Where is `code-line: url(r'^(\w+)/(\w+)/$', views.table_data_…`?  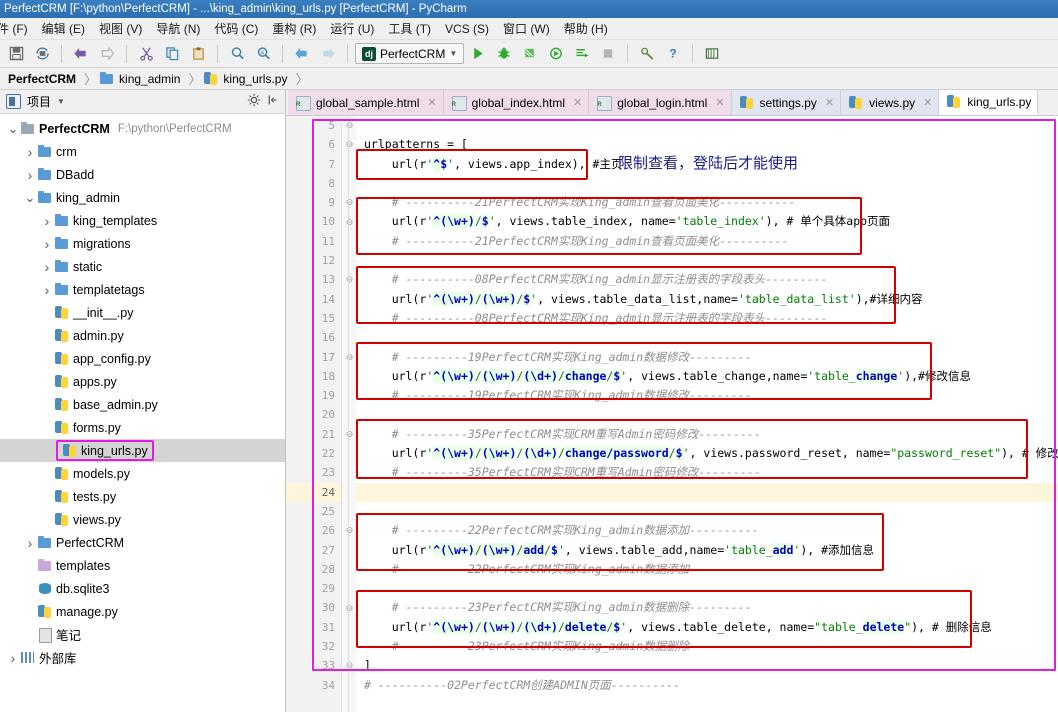
code-line: url(r'^(\w+)/(\w+)/$', views.table_data_… is located at coordinates (707, 299).